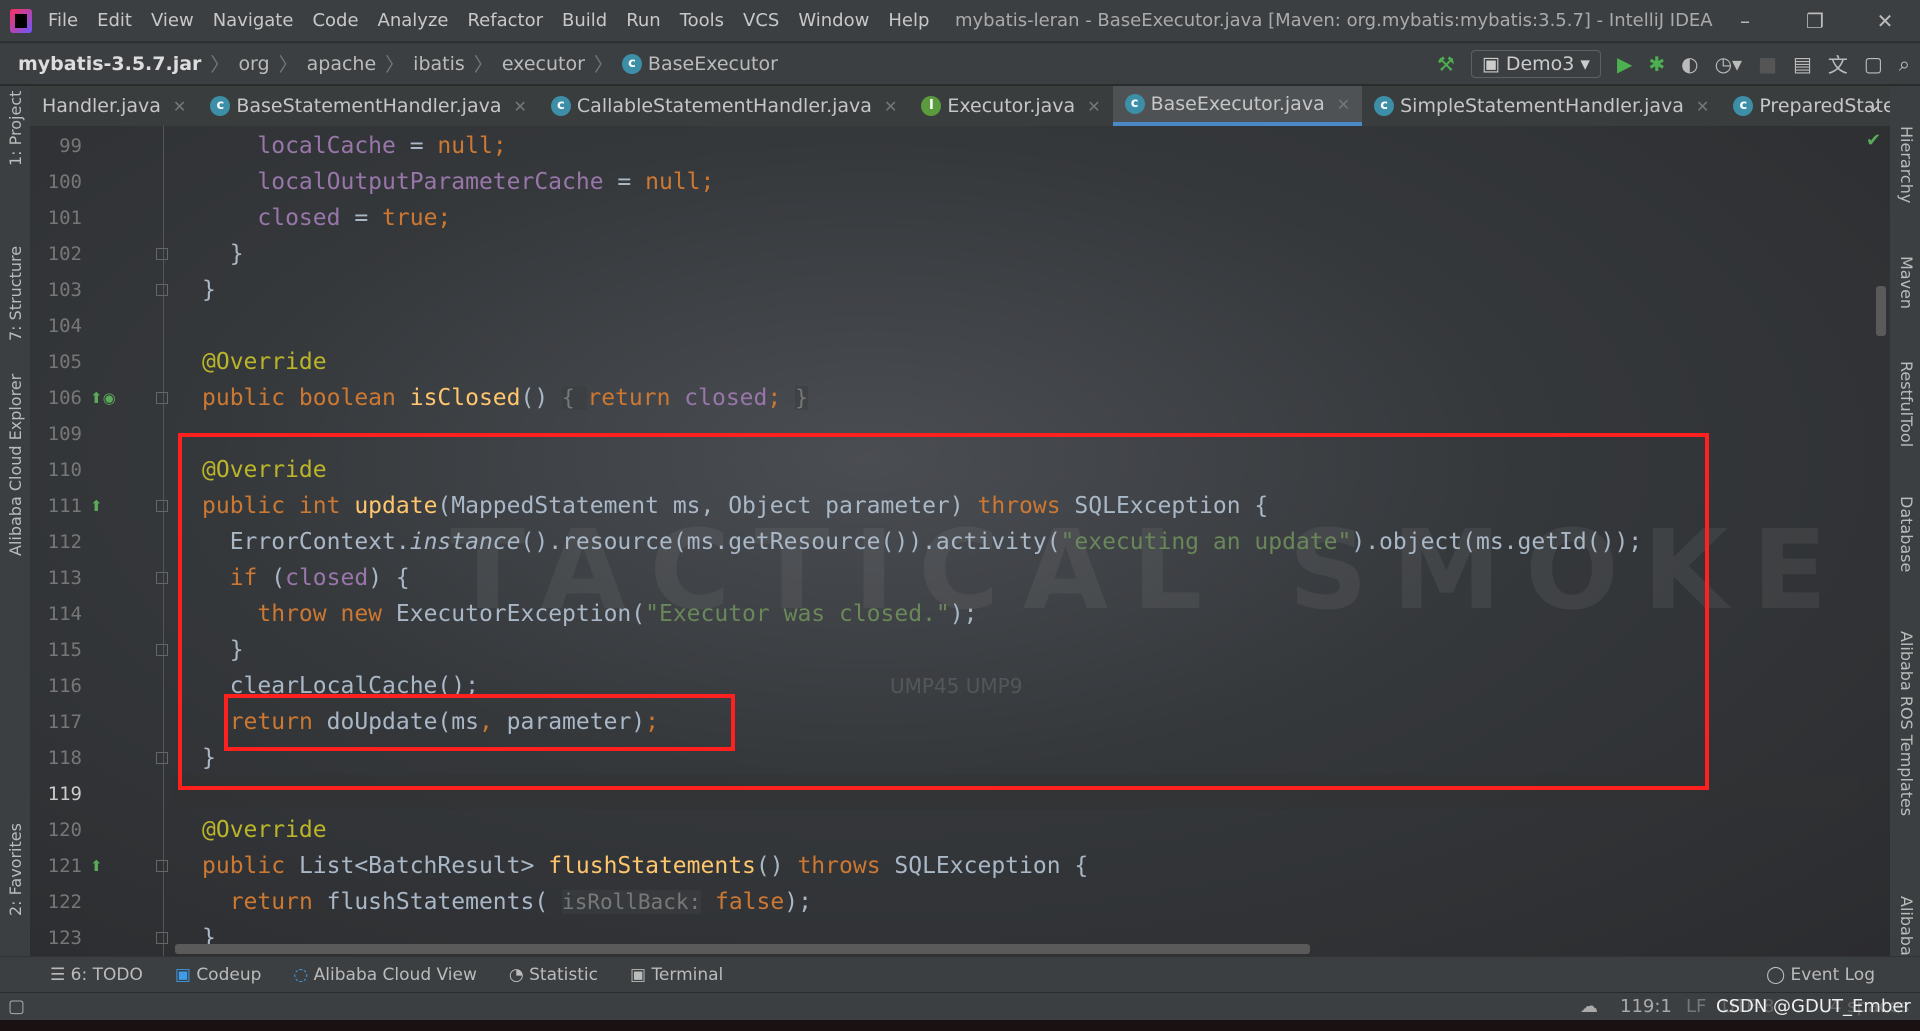 This screenshot has height=1031, width=1920. Describe the element at coordinates (384, 975) in the screenshot. I see `tool-alibaba-cloud-view: ◌ Alibaba Cloud View` at that location.